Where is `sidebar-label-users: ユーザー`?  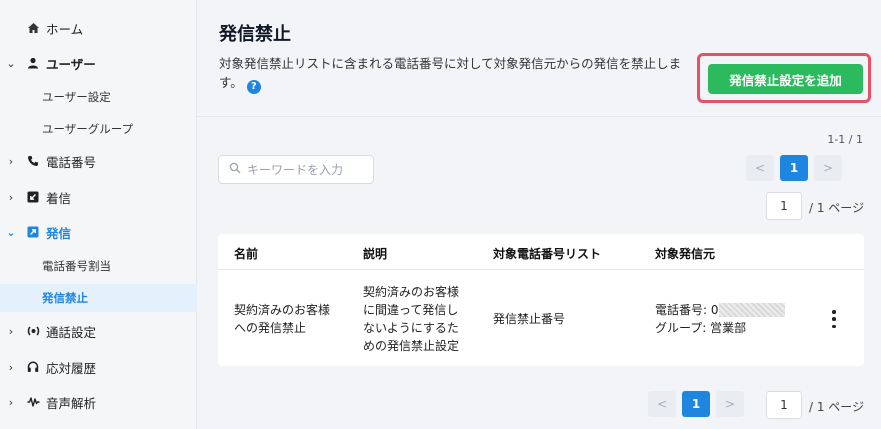 sidebar-label-users: ユーザー is located at coordinates (71, 64).